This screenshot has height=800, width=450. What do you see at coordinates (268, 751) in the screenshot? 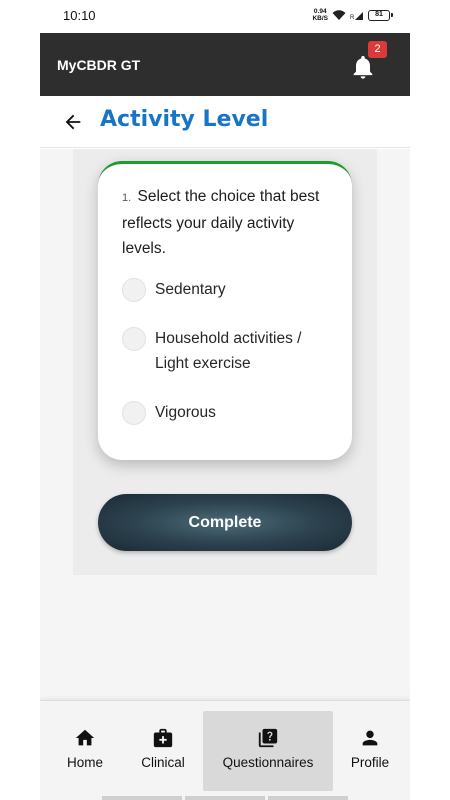
I see `nav-item-questionnaires: Questionnaires` at bounding box center [268, 751].